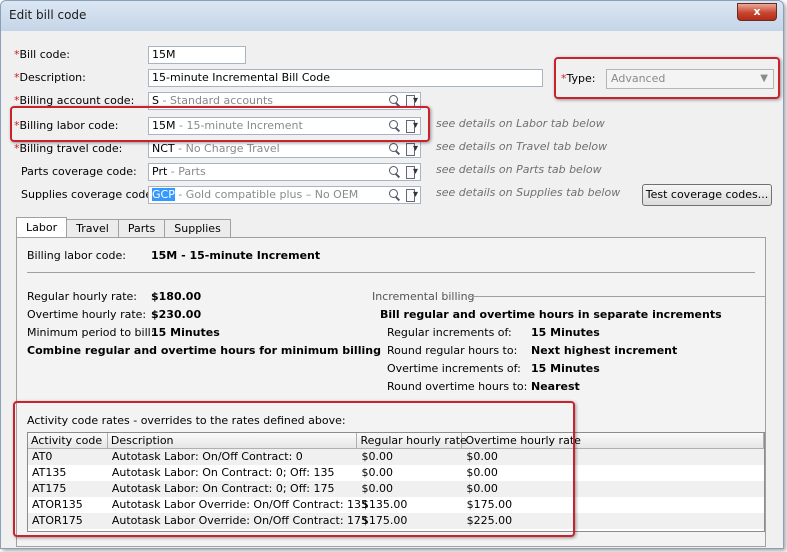 The image size is (787, 552). What do you see at coordinates (88, 194) in the screenshot?
I see `supplies-coverage-label: Supplies coverage code:` at bounding box center [88, 194].